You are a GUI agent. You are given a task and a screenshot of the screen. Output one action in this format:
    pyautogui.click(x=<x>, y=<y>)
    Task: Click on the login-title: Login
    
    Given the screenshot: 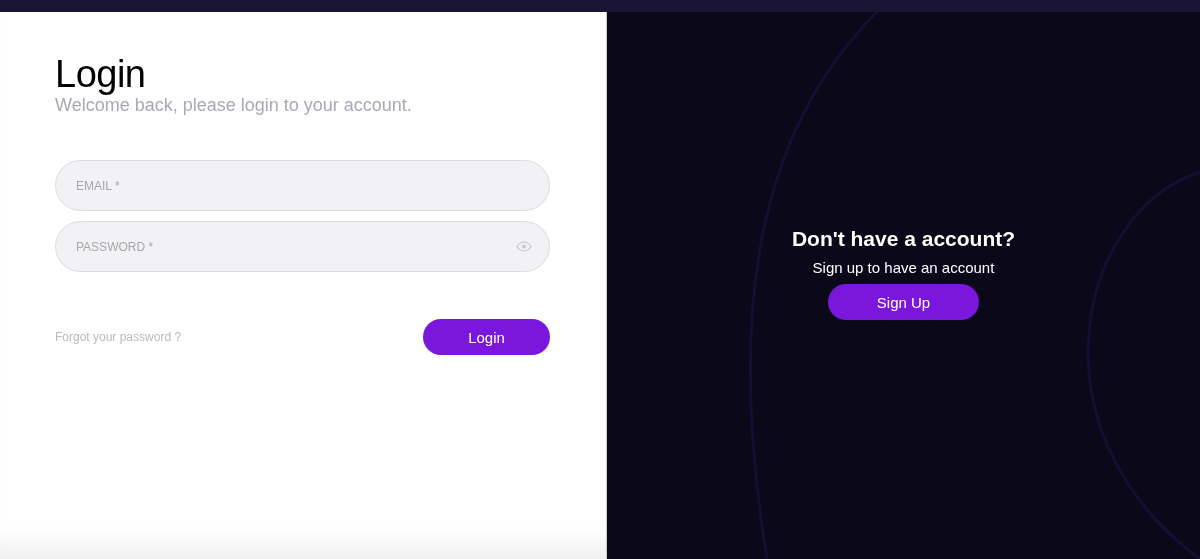 What is the action you would take?
    pyautogui.click(x=101, y=74)
    